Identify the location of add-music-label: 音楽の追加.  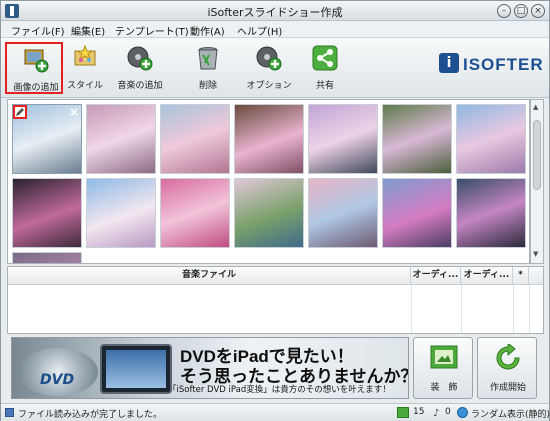
(140, 86).